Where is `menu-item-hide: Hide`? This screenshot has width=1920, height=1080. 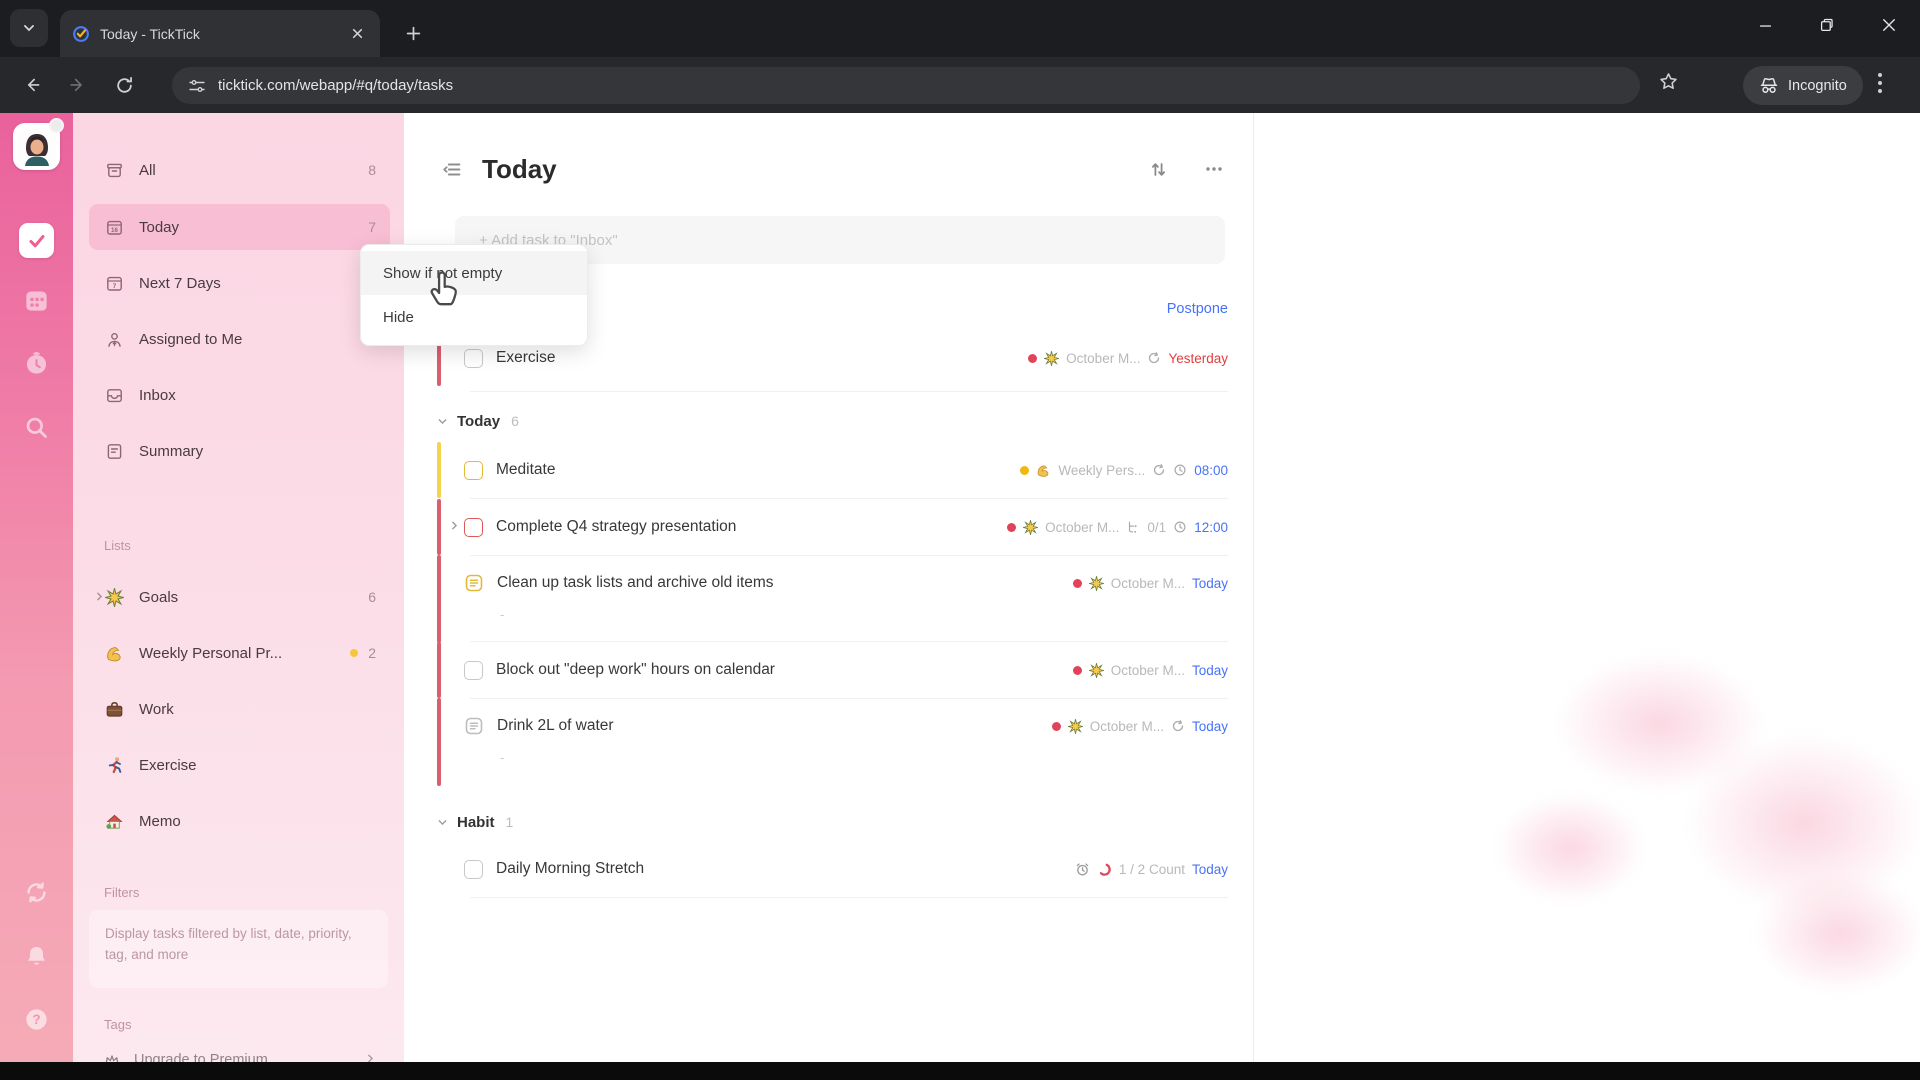 menu-item-hide: Hide is located at coordinates (474, 317).